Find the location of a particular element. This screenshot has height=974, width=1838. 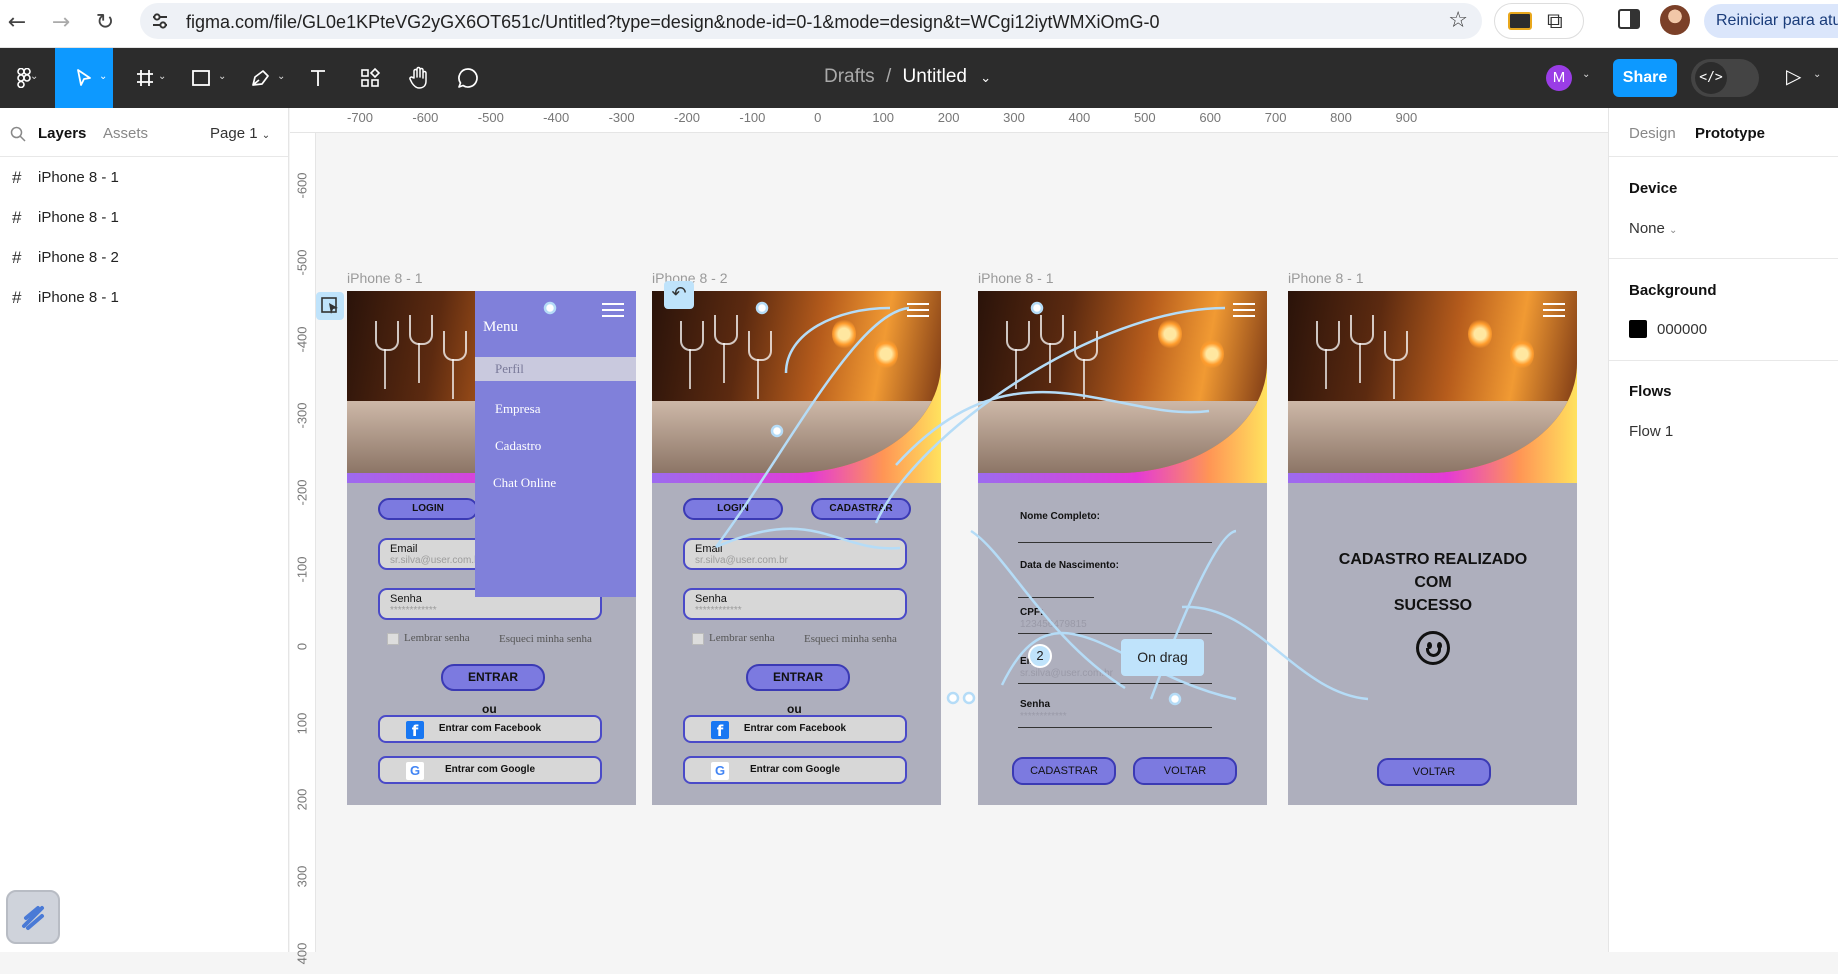

background-color-swatch is located at coordinates (1638, 329).